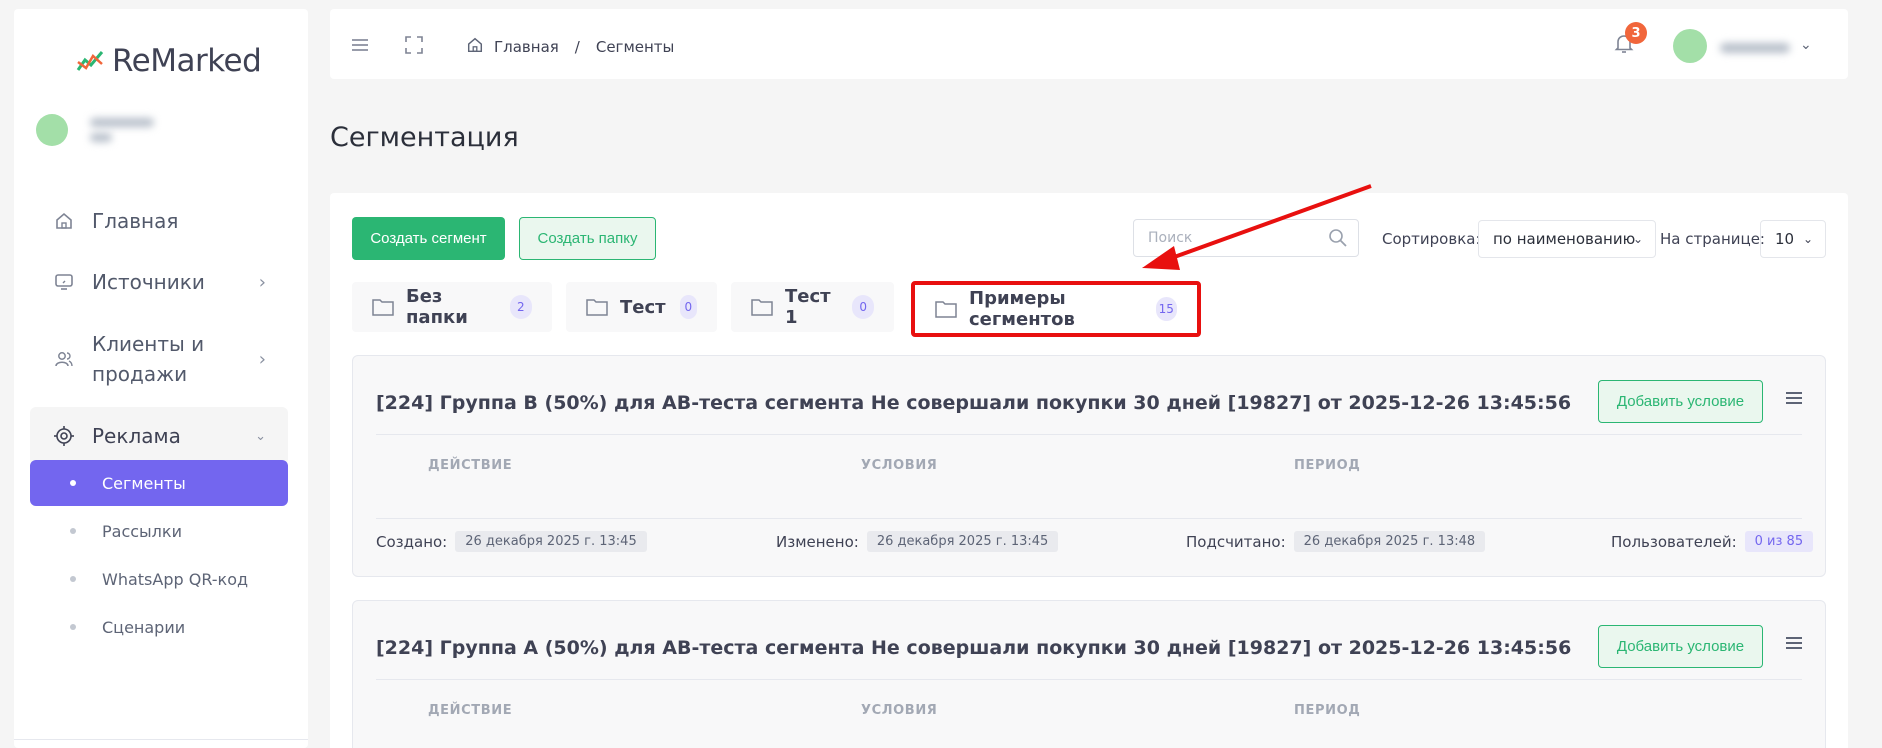 Image resolution: width=1882 pixels, height=748 pixels. I want to click on fullscreen-icon, so click(414, 45).